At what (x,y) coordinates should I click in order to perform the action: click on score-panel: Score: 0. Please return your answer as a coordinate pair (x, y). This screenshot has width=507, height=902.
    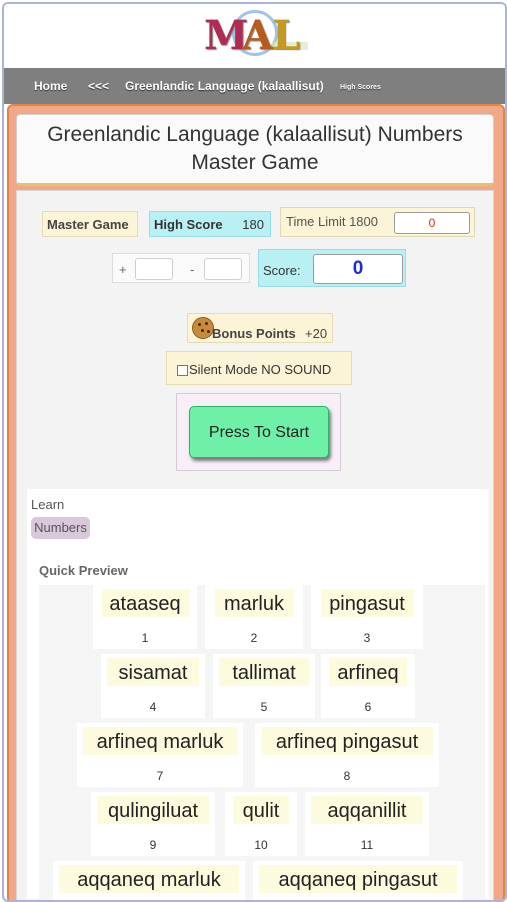
    Looking at the image, I should click on (332, 268).